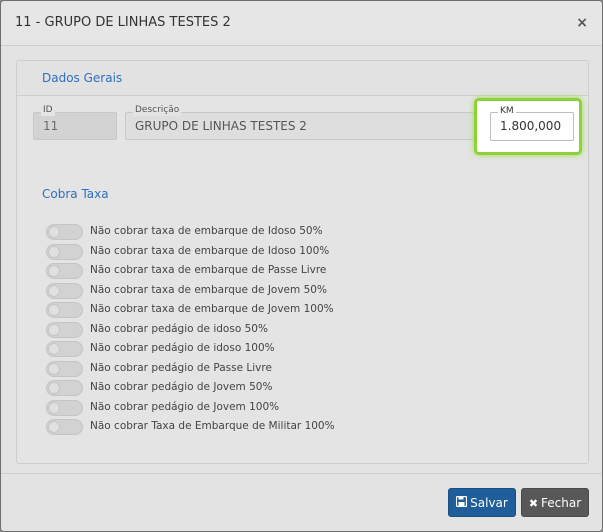 This screenshot has height=532, width=603. What do you see at coordinates (185, 406) in the screenshot?
I see `toggle-label: Não cobrar pedágio de Jovem 100%` at bounding box center [185, 406].